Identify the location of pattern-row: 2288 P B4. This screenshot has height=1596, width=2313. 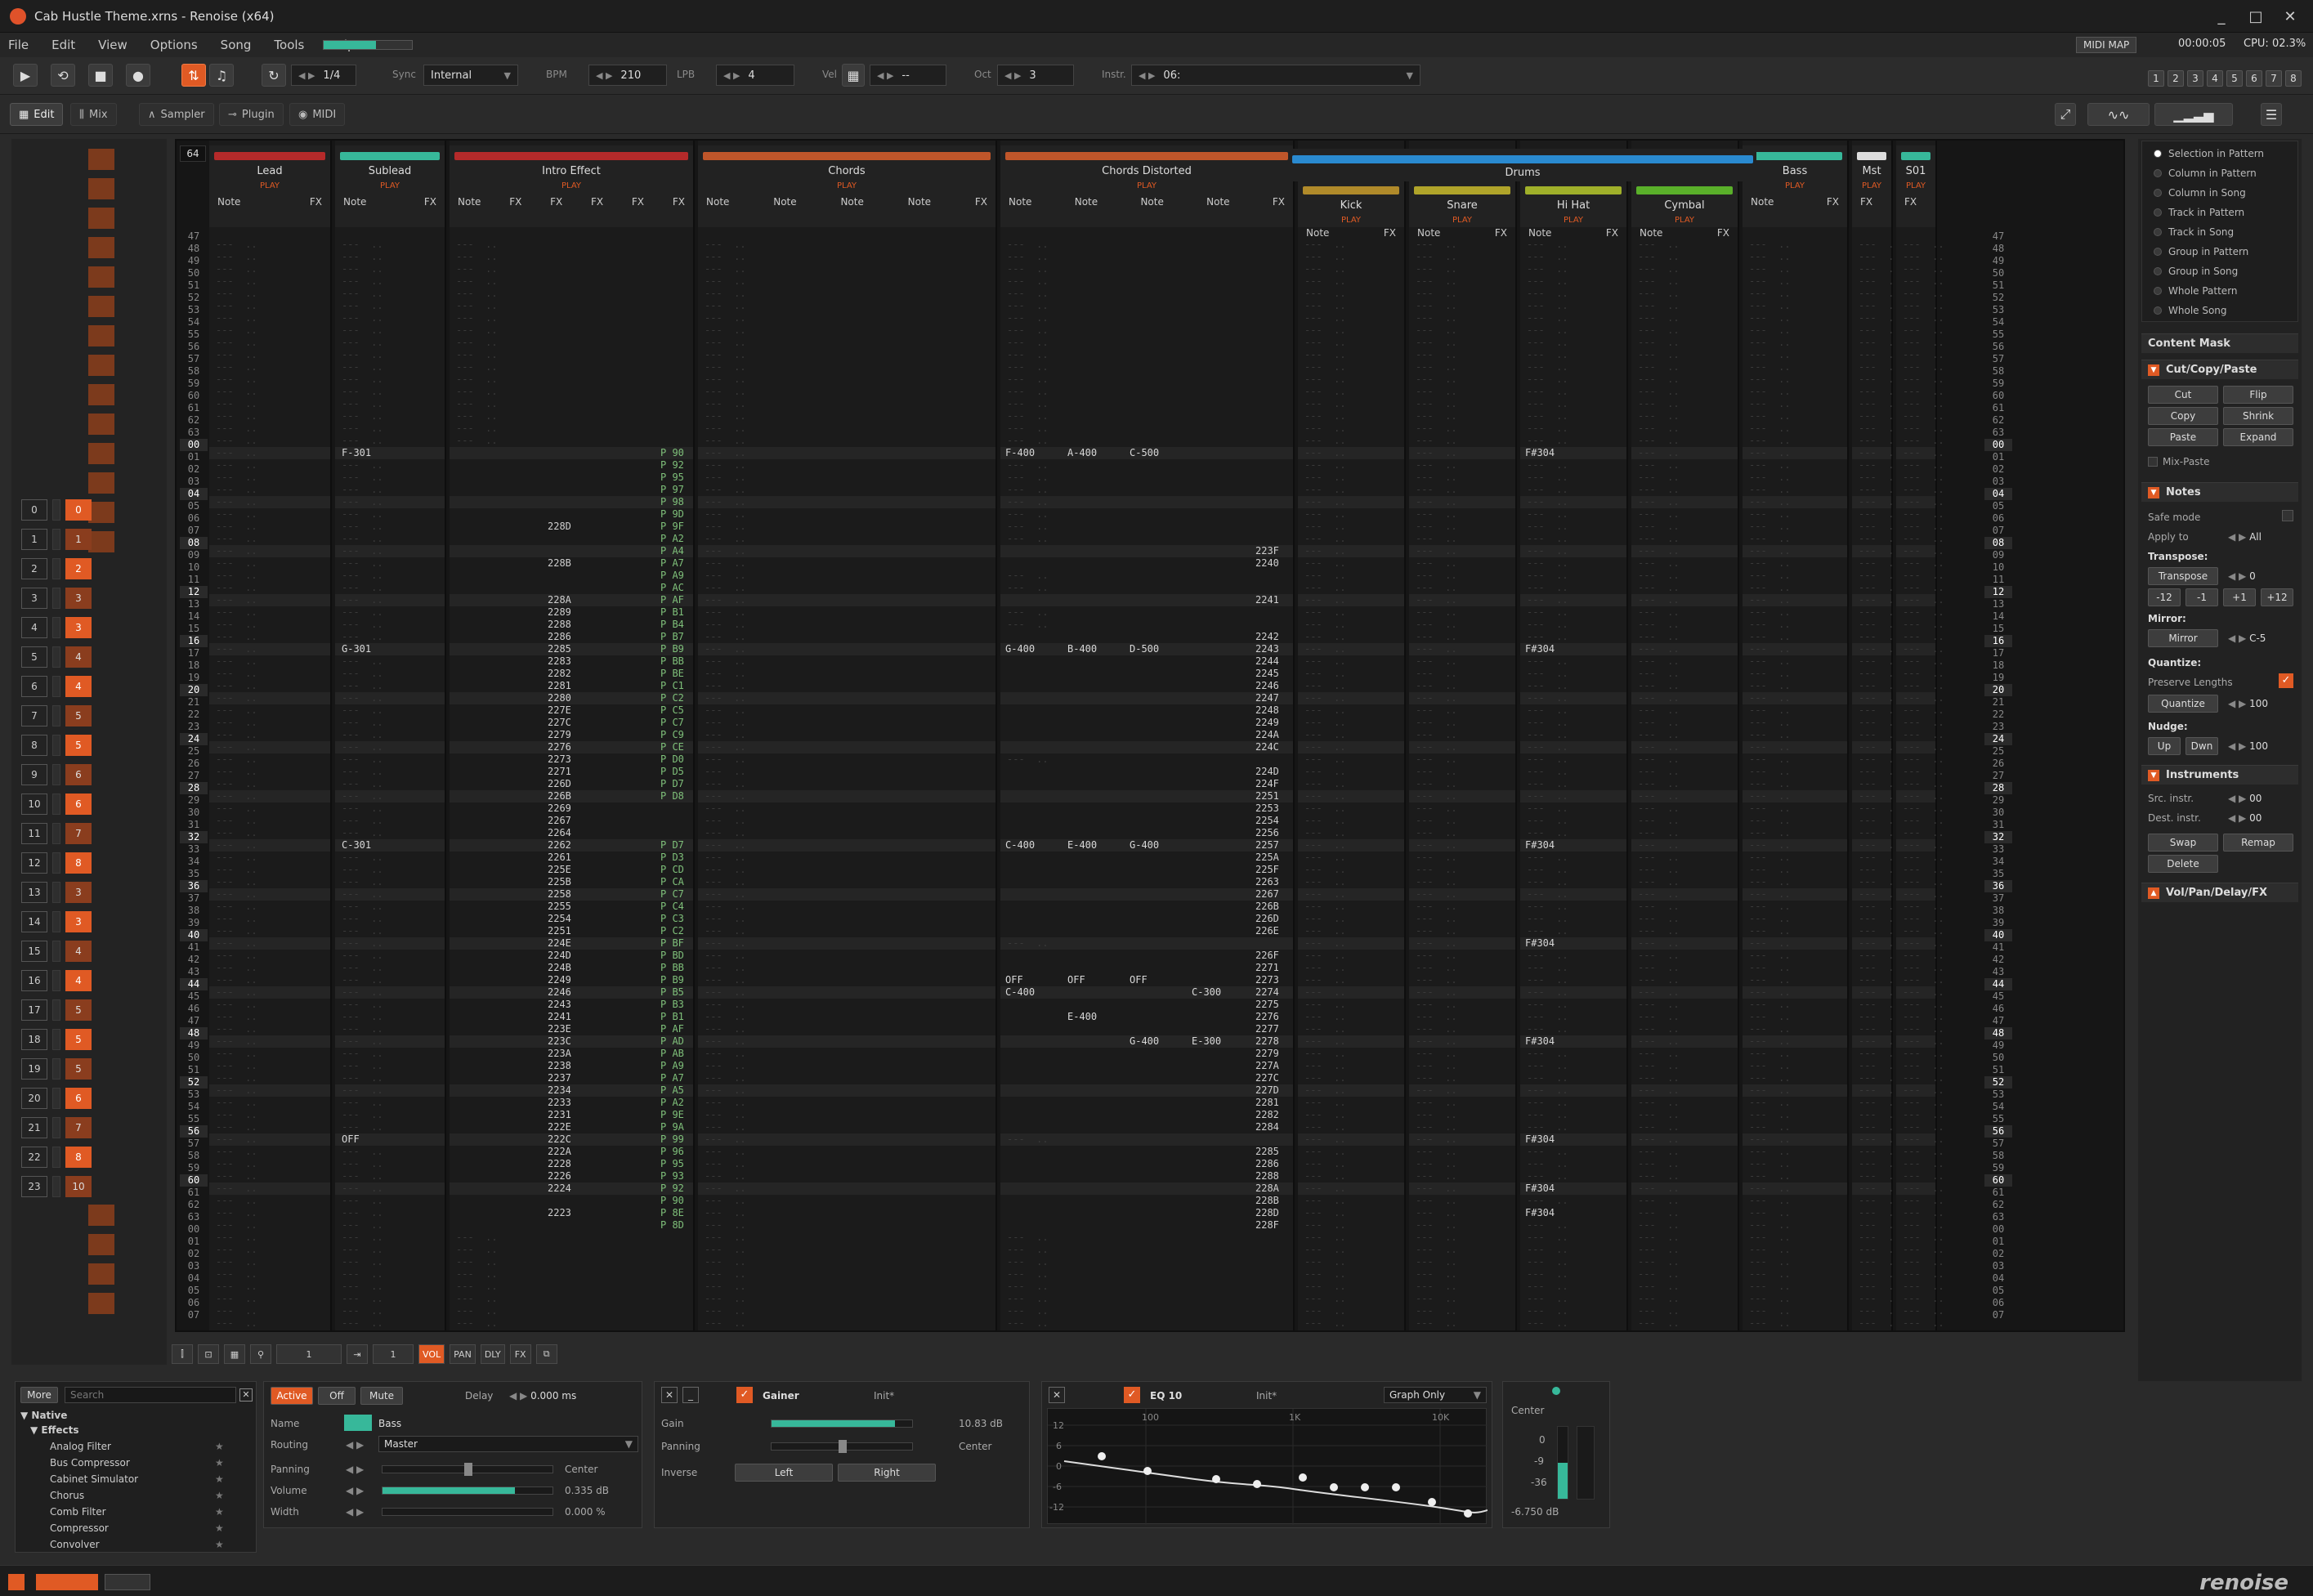
(572, 625).